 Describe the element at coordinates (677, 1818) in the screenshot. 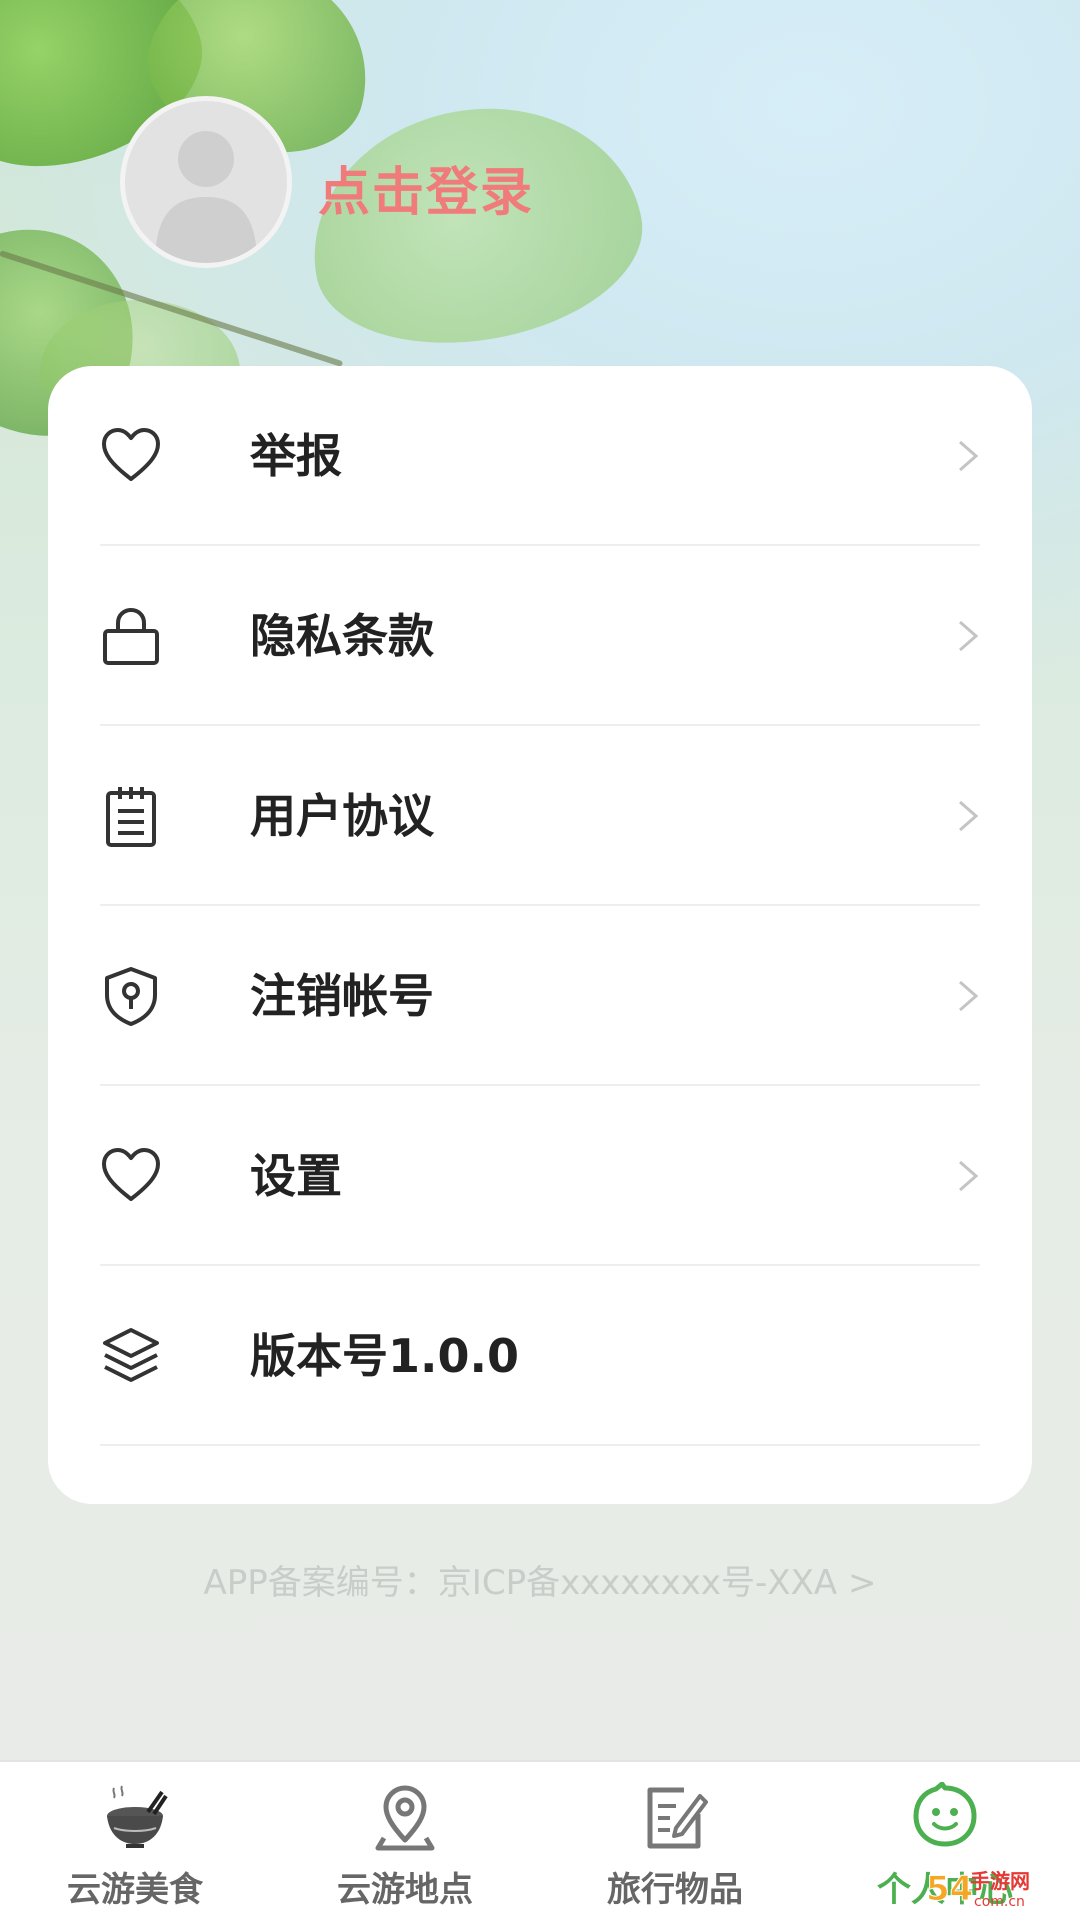

I see `edit-note-icon` at that location.